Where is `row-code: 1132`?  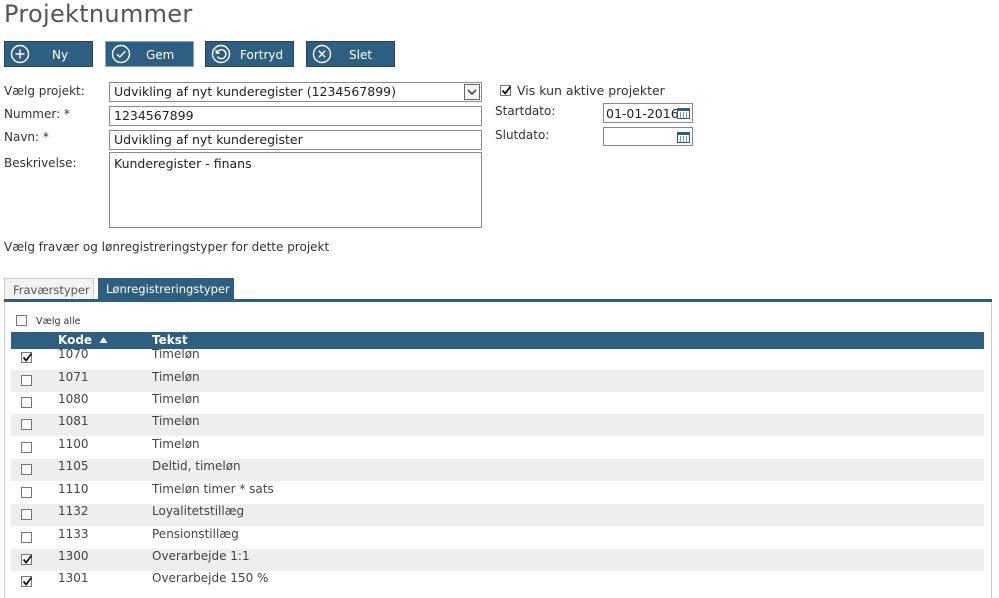 row-code: 1132 is located at coordinates (73, 511).